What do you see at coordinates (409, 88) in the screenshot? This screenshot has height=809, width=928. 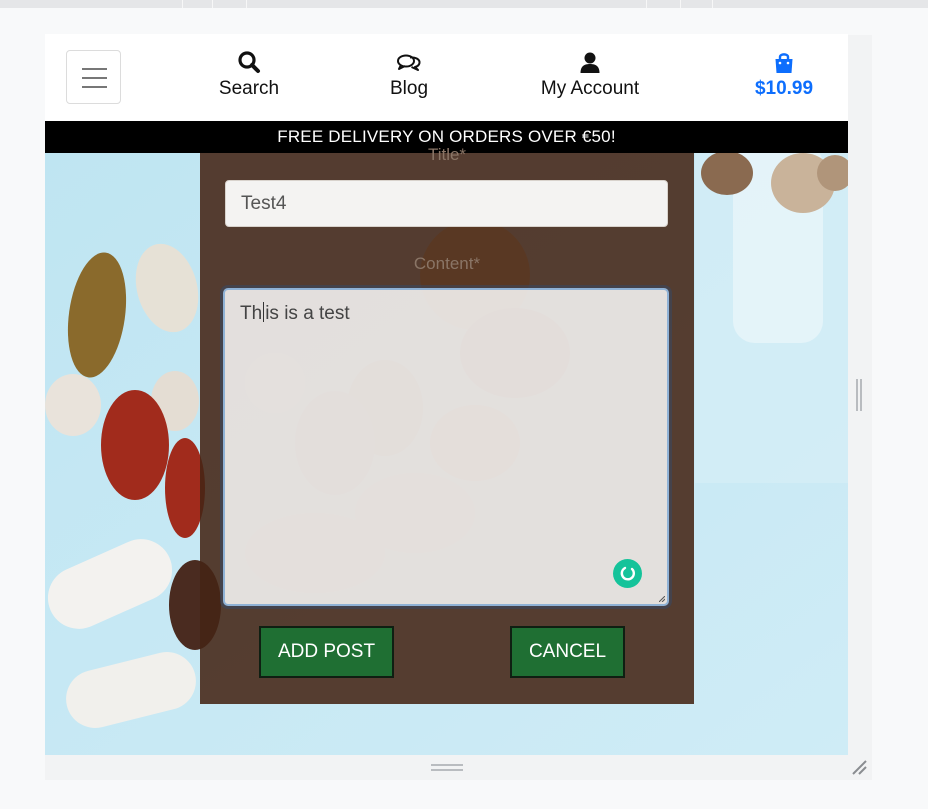 I see `nav-blog-label: Blog` at bounding box center [409, 88].